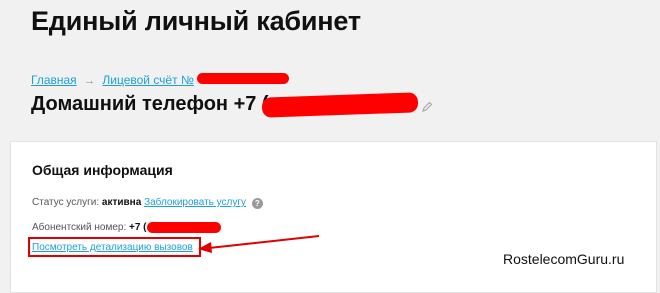 This screenshot has height=293, width=660. I want to click on breadcrumb-arrow-icon: →, so click(90, 81).